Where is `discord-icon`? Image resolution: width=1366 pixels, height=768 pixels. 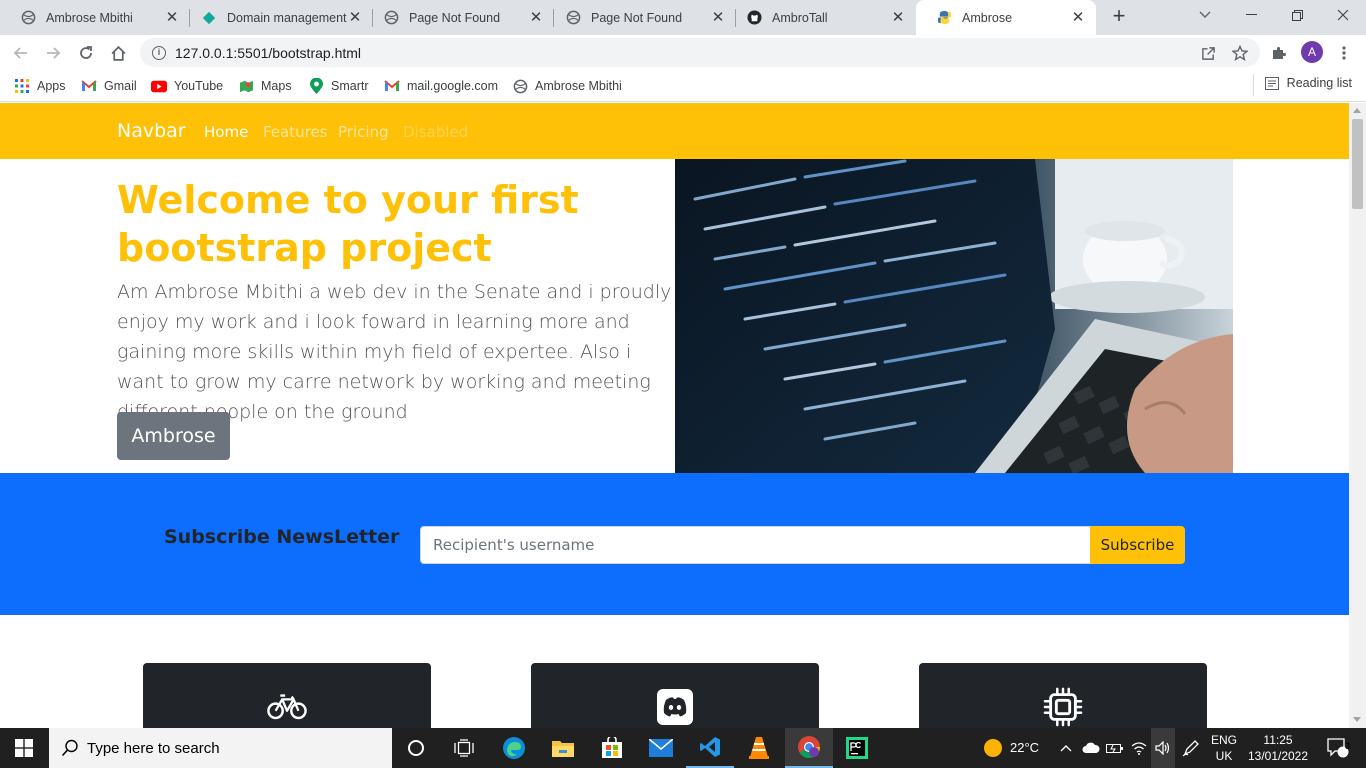
discord-icon is located at coordinates (675, 707).